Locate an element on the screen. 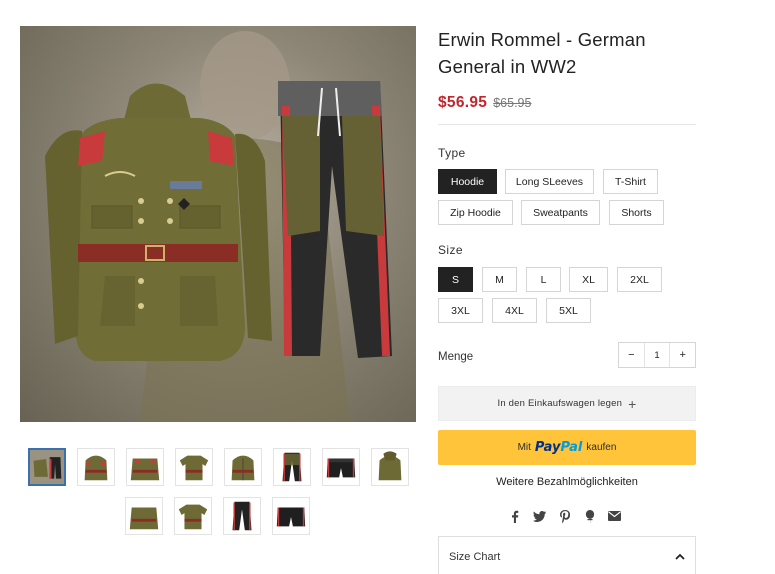  divider is located at coordinates (567, 124).